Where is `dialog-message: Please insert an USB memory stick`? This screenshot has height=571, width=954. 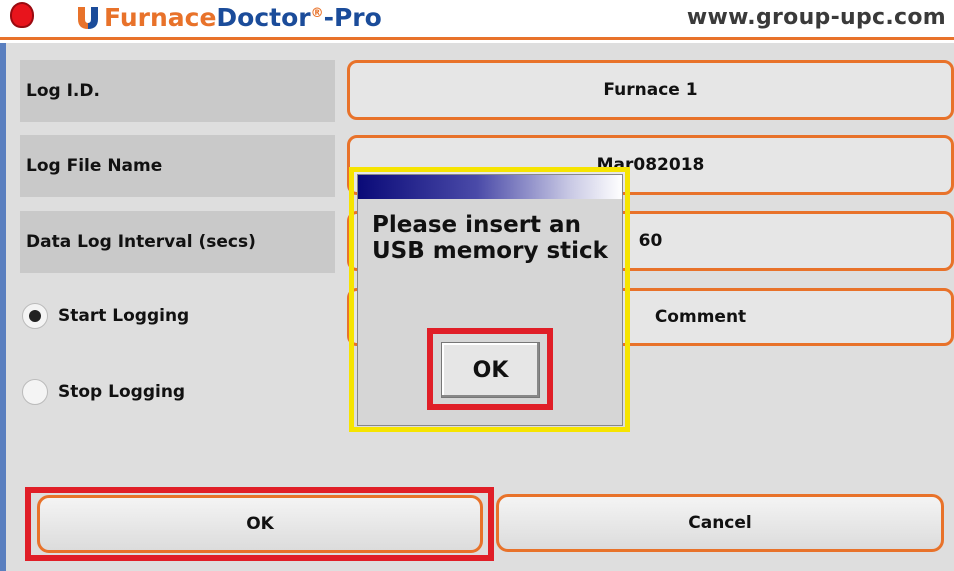
dialog-message: Please insert an USB memory stick is located at coordinates (490, 238).